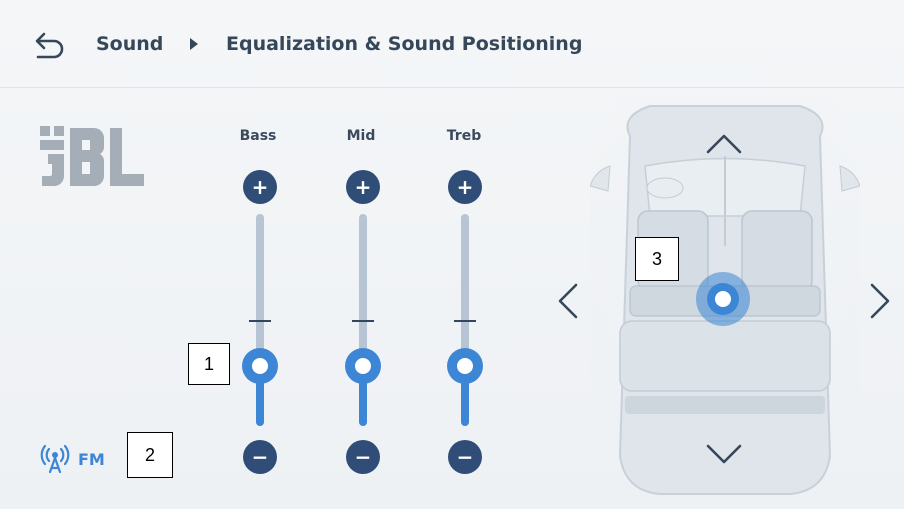 This screenshot has width=904, height=509. What do you see at coordinates (465, 187) in the screenshot?
I see `treb-increase-button: +` at bounding box center [465, 187].